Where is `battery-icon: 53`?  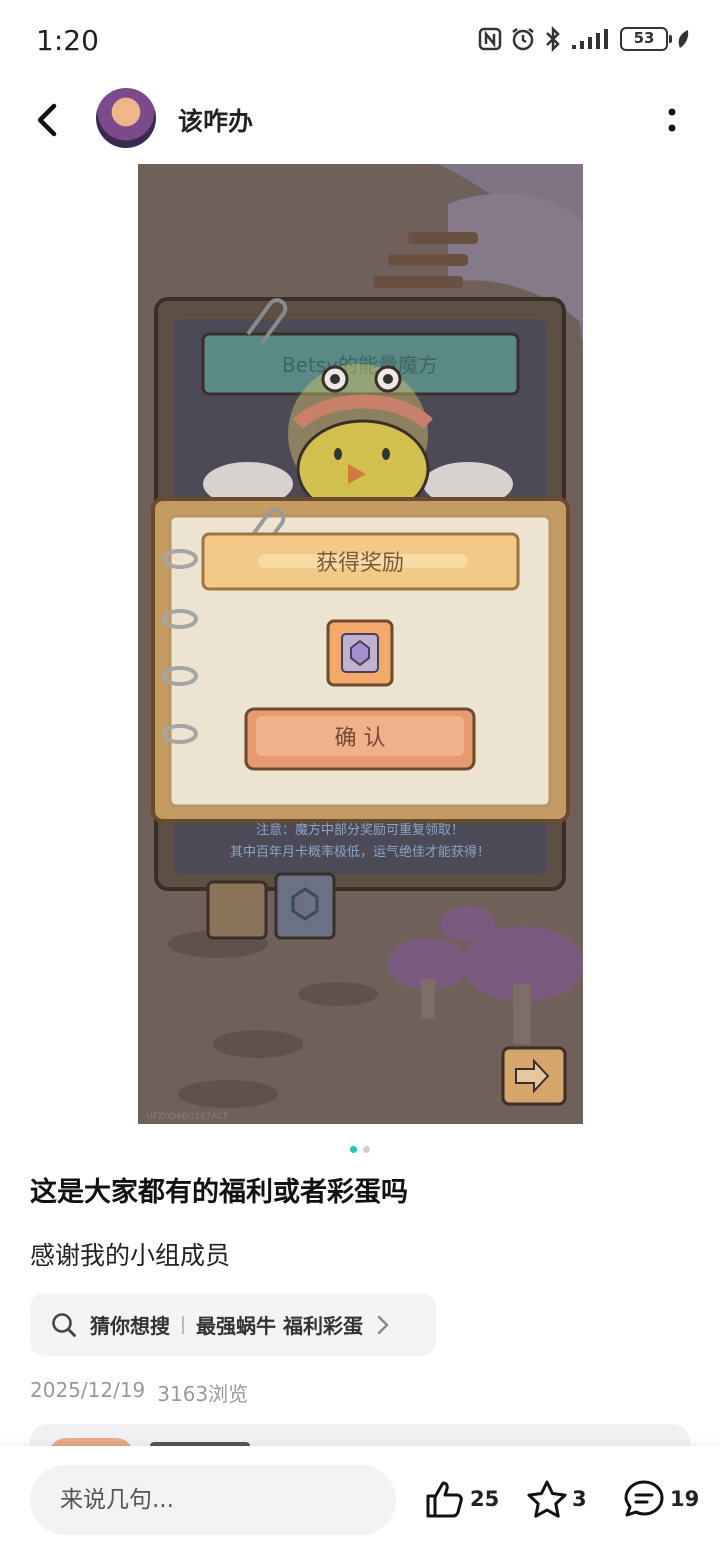 battery-icon: 53 is located at coordinates (646, 39).